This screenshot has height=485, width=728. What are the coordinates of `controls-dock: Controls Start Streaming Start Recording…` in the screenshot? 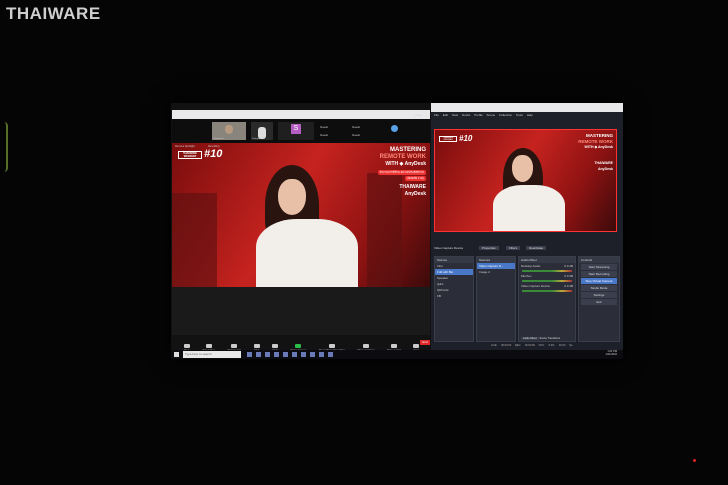 It's located at (599, 299).